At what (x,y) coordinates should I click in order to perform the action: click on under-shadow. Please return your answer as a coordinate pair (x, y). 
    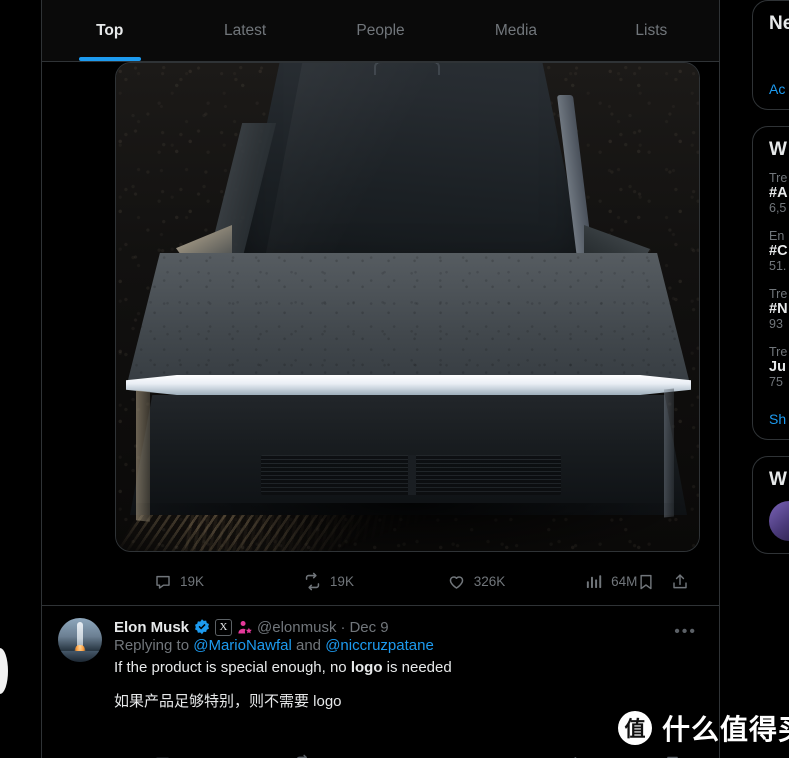
    Looking at the image, I should click on (409, 527).